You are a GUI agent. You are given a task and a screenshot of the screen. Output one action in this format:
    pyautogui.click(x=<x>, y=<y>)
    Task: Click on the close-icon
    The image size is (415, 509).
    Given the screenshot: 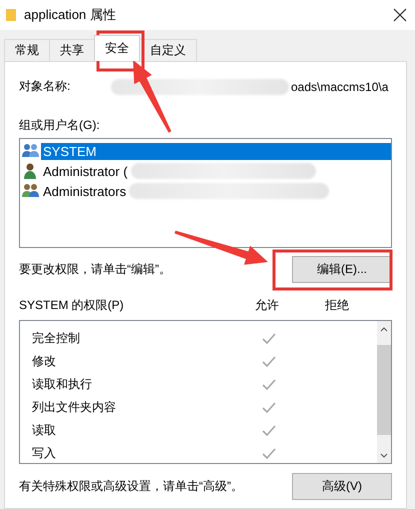 What is the action you would take?
    pyautogui.click(x=400, y=15)
    